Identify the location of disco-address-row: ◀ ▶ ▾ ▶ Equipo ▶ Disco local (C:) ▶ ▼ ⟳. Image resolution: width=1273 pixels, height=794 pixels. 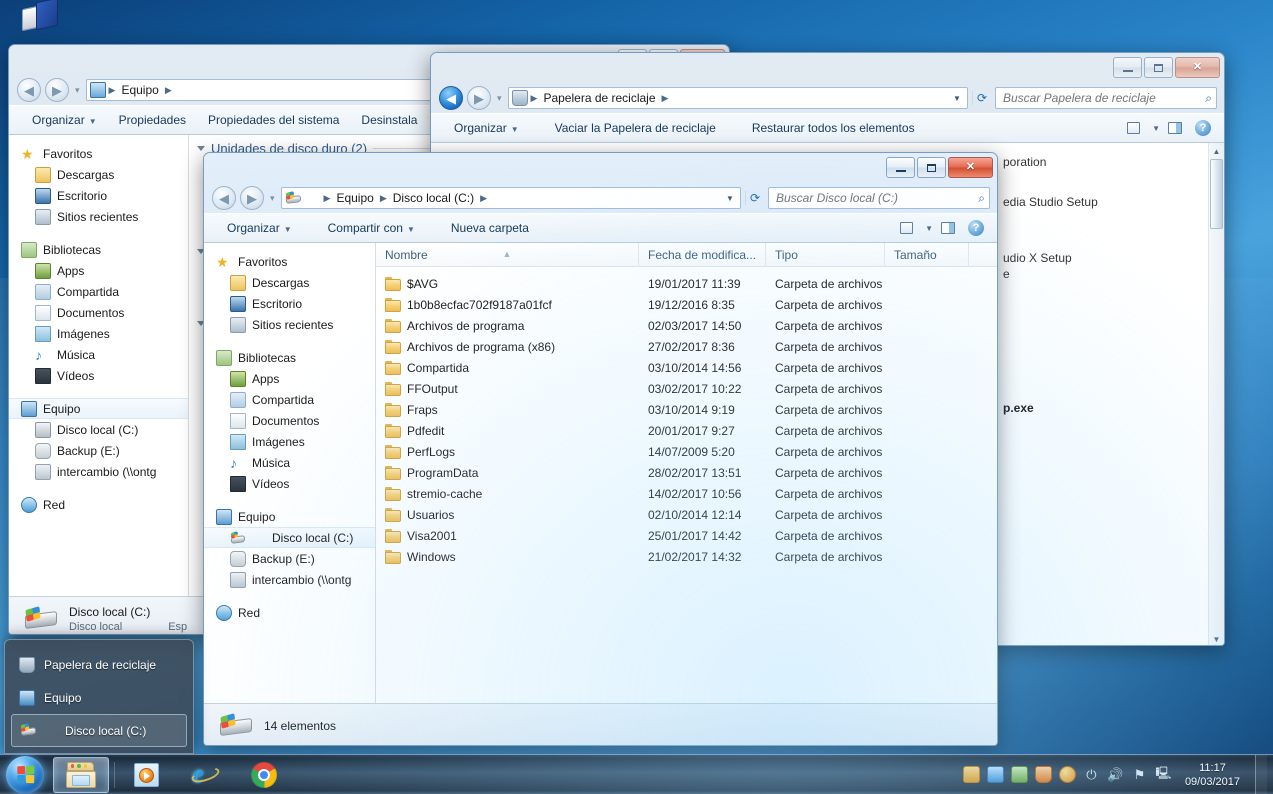
(600, 198).